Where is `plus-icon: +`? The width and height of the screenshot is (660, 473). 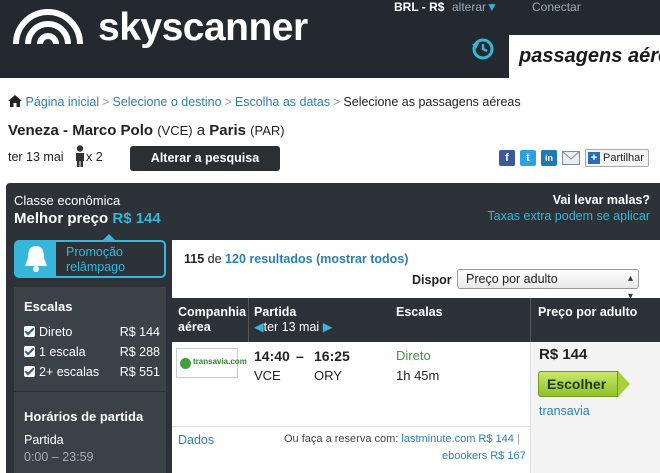
plus-icon: + is located at coordinates (594, 158).